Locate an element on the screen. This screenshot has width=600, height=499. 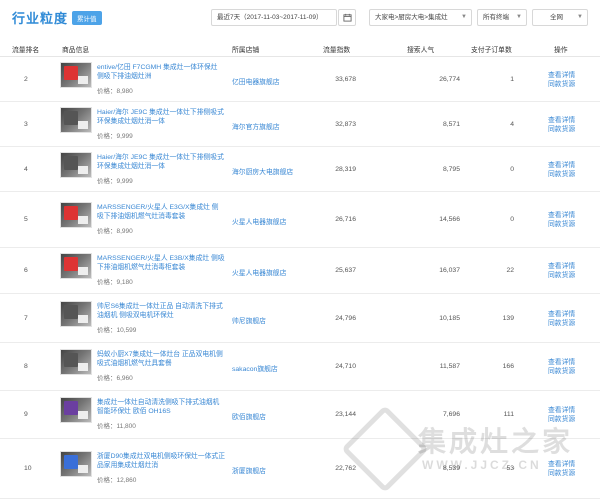
rank-value: 10 is located at coordinates (28, 468).